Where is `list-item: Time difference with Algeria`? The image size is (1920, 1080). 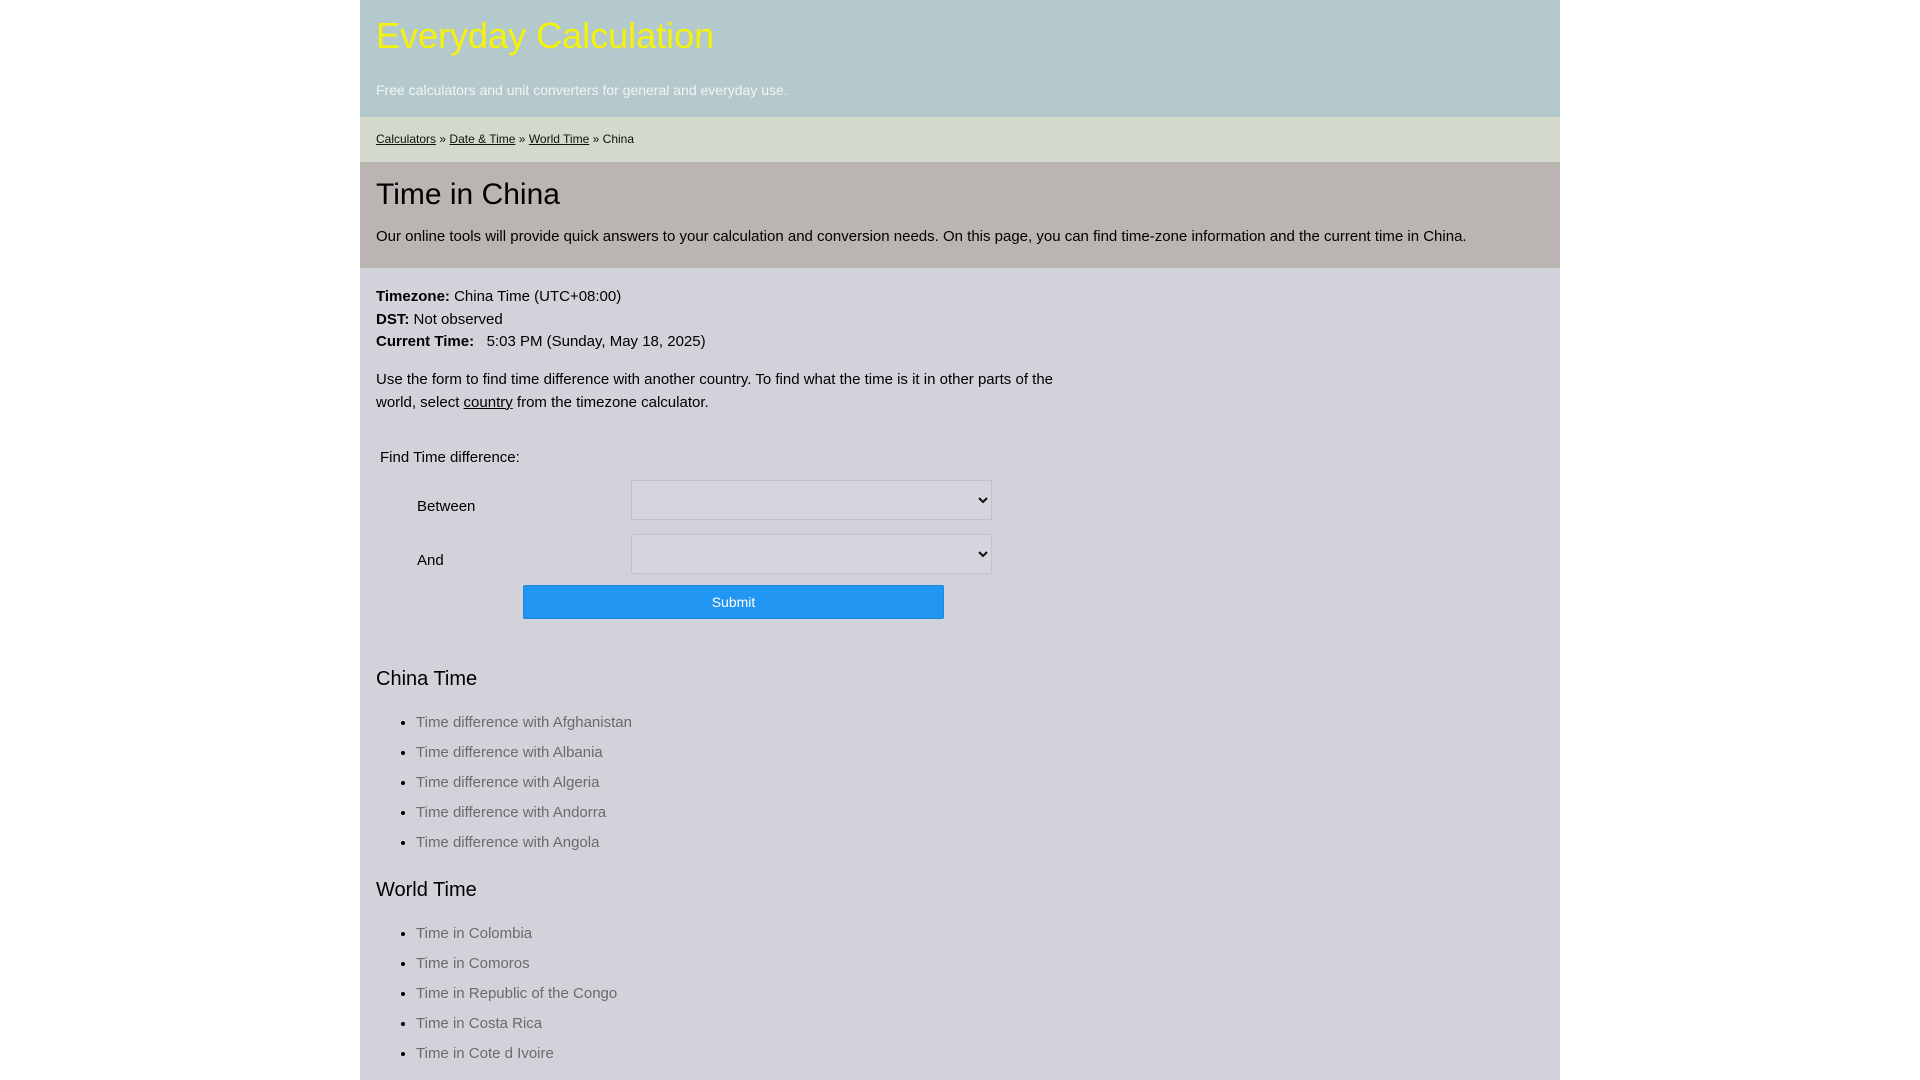 list-item: Time difference with Algeria is located at coordinates (980, 783).